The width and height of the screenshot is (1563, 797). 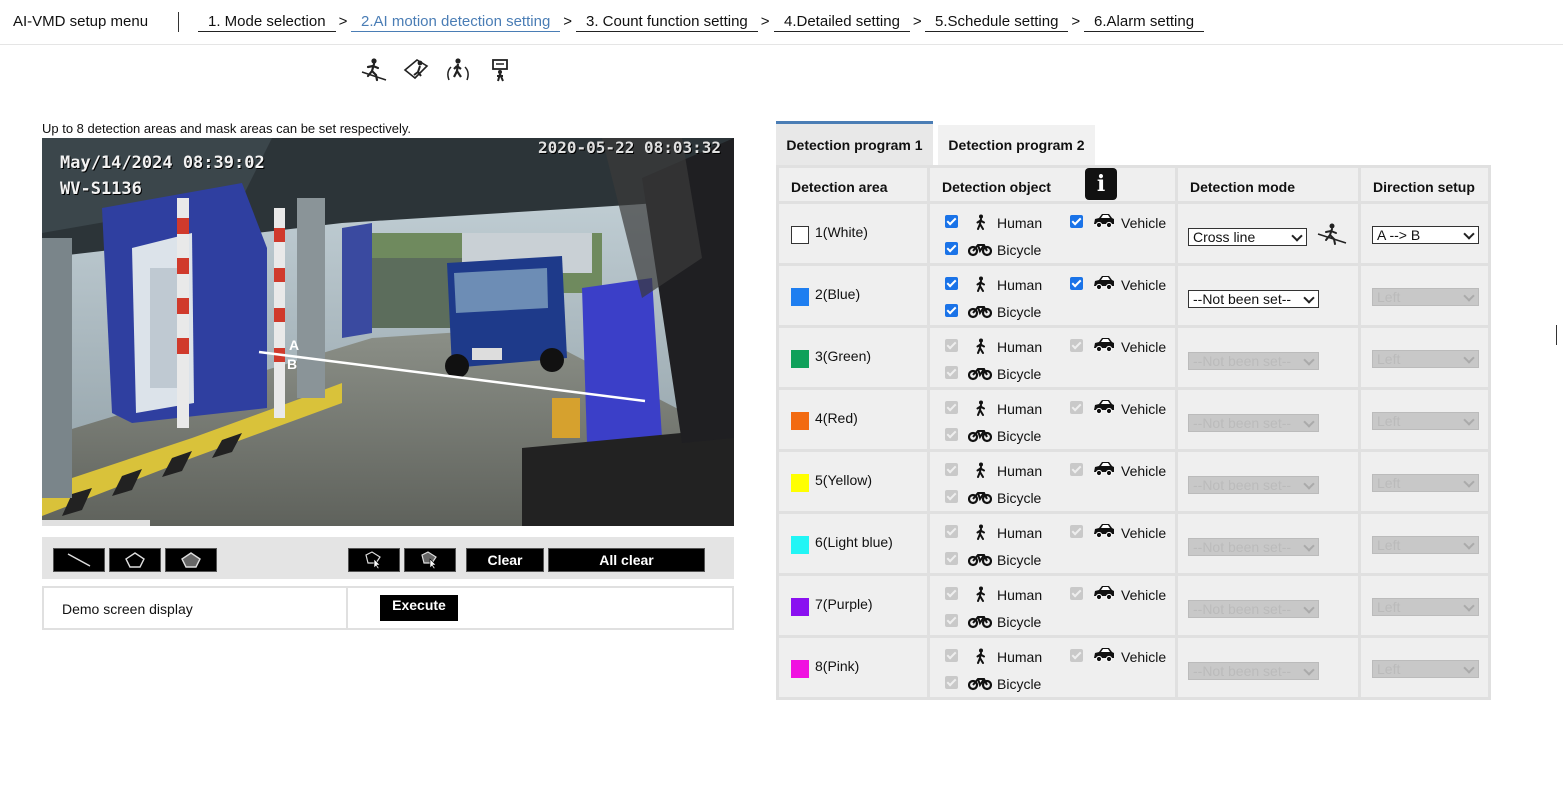 What do you see at coordinates (626, 560) in the screenshot?
I see `all-clear-button: All clear` at bounding box center [626, 560].